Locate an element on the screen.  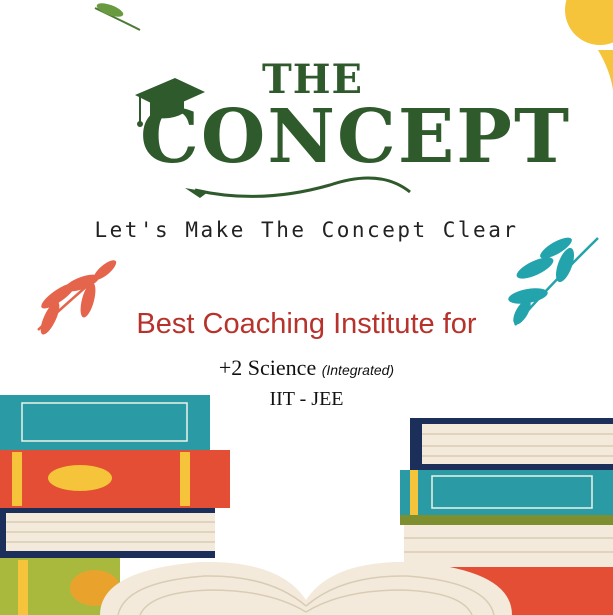
course-1-note: (Integrated) is located at coordinates (358, 370).